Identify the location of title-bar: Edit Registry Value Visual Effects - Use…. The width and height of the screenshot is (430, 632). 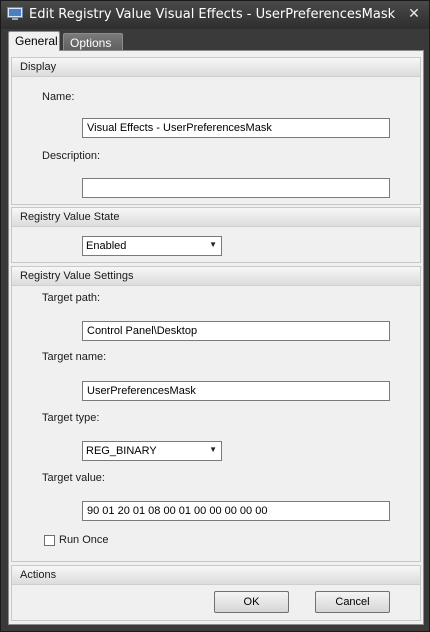
(215, 15).